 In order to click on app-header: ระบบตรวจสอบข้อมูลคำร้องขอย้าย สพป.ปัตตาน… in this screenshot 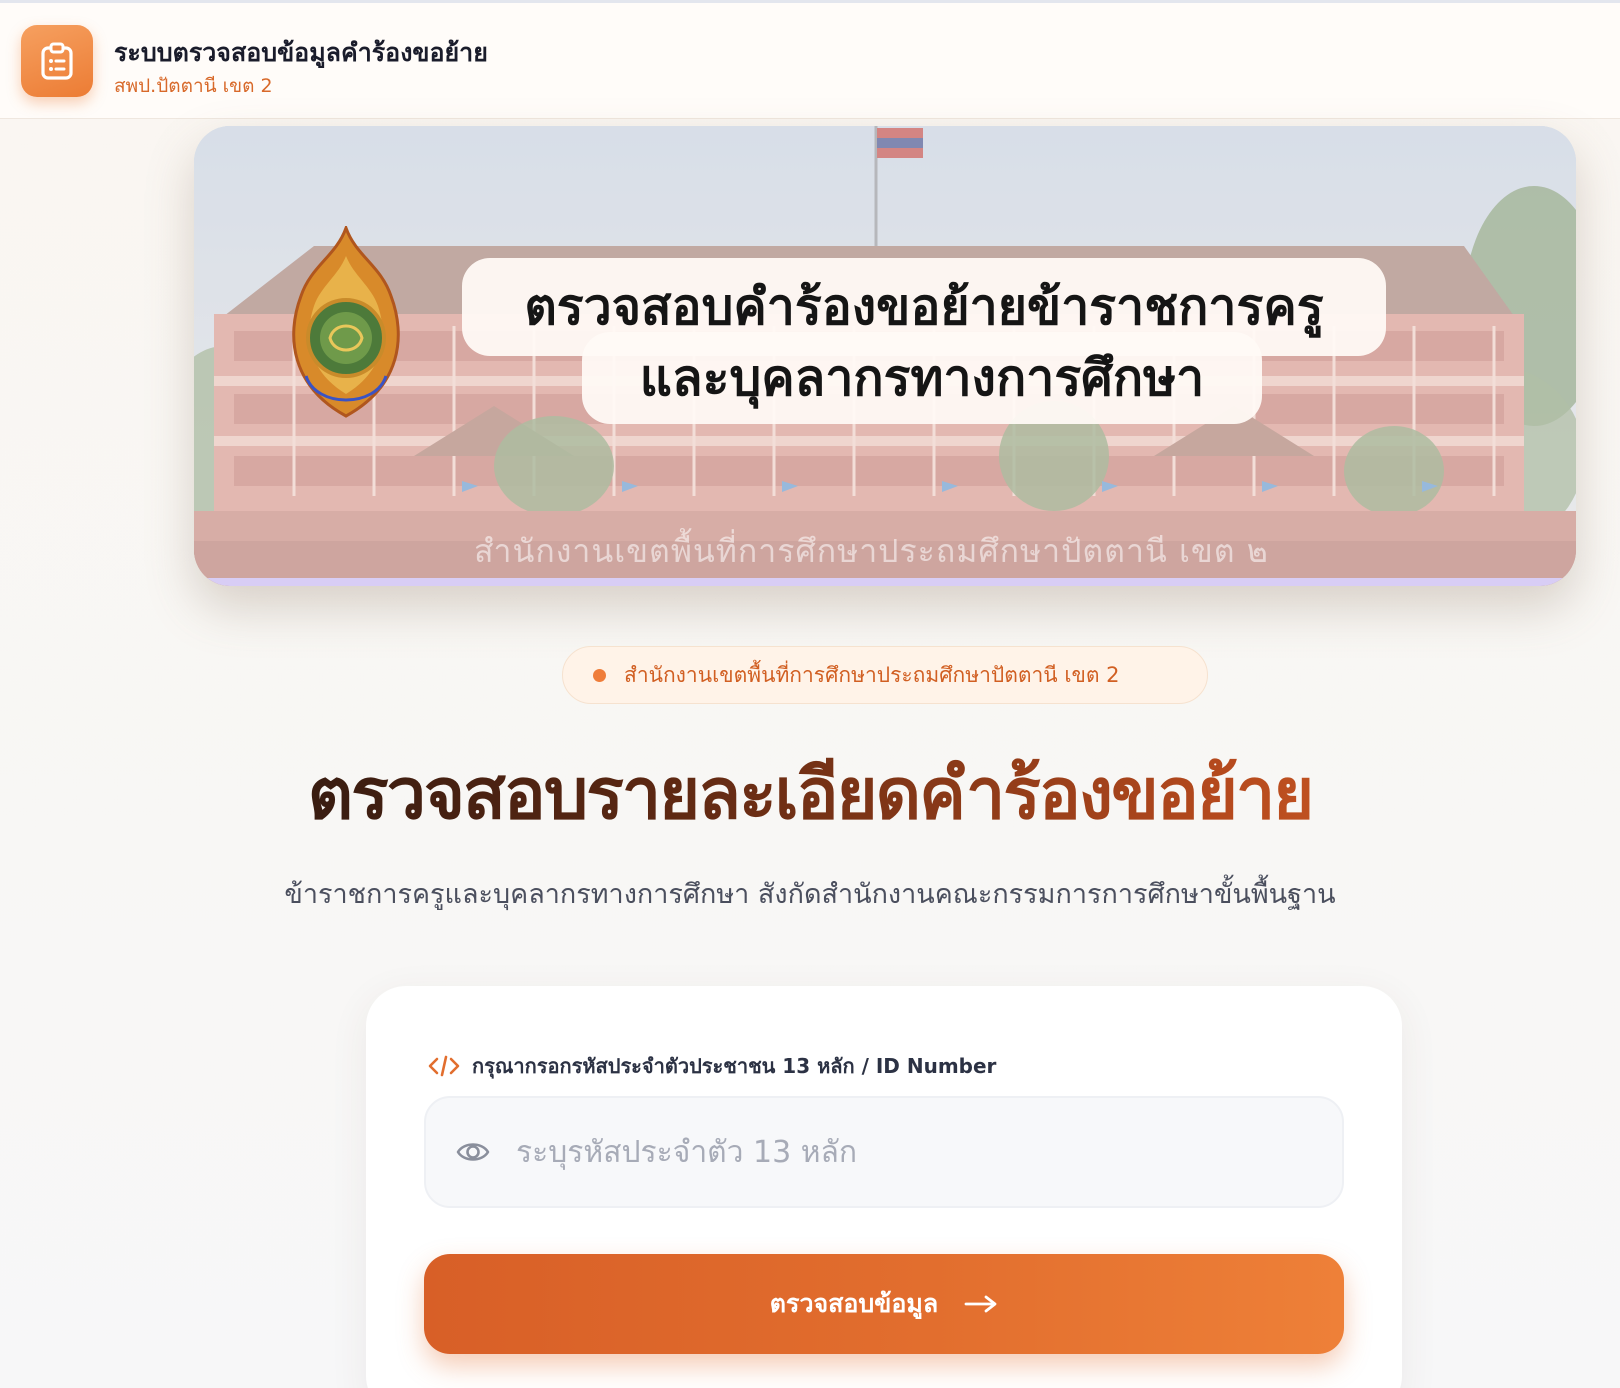, I will do `click(810, 61)`.